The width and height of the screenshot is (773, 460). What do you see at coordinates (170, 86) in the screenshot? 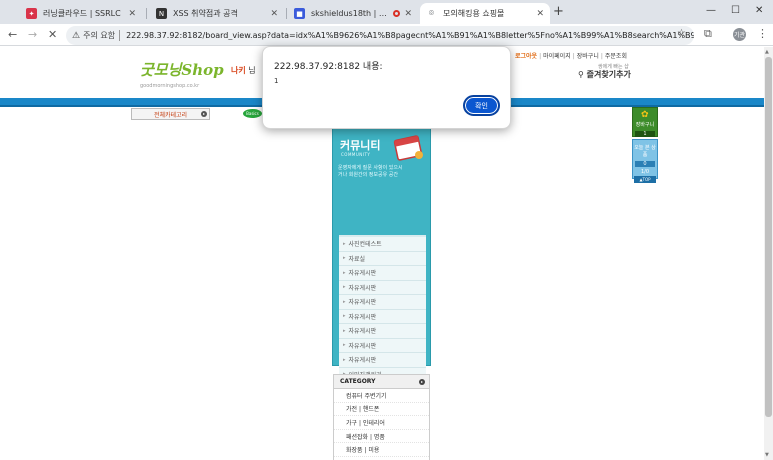
I see `logo-subtext: goodmorningshop.co.kr` at bounding box center [170, 86].